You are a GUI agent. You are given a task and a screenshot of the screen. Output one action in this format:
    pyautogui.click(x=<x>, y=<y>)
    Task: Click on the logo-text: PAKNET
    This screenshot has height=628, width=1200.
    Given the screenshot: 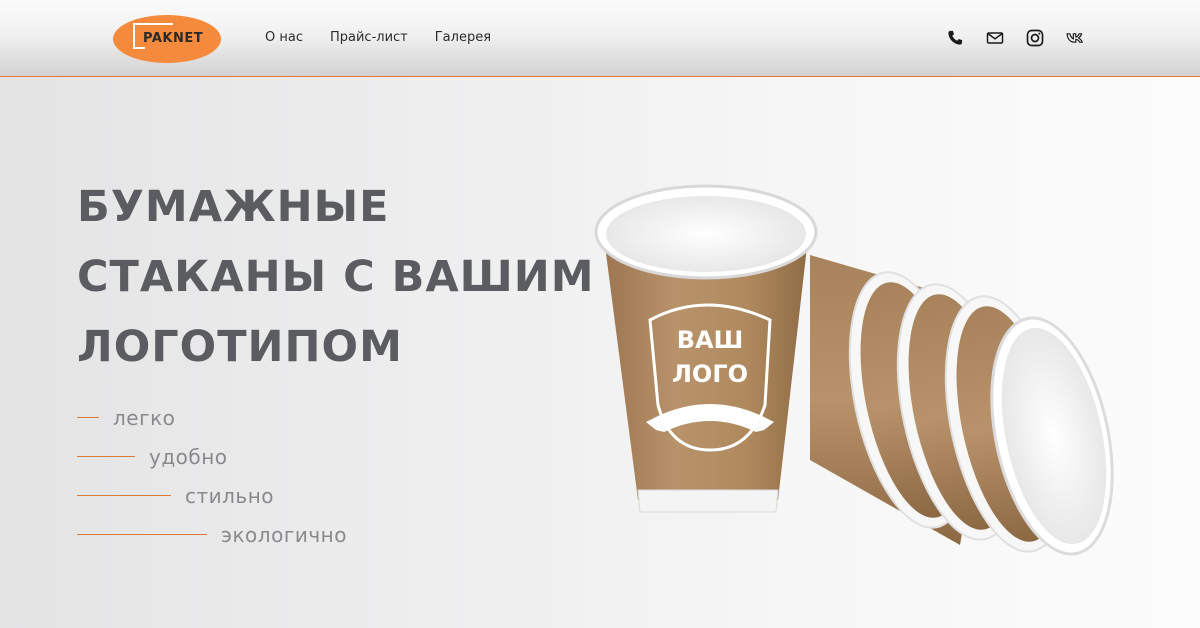 What is the action you would take?
    pyautogui.click(x=173, y=38)
    